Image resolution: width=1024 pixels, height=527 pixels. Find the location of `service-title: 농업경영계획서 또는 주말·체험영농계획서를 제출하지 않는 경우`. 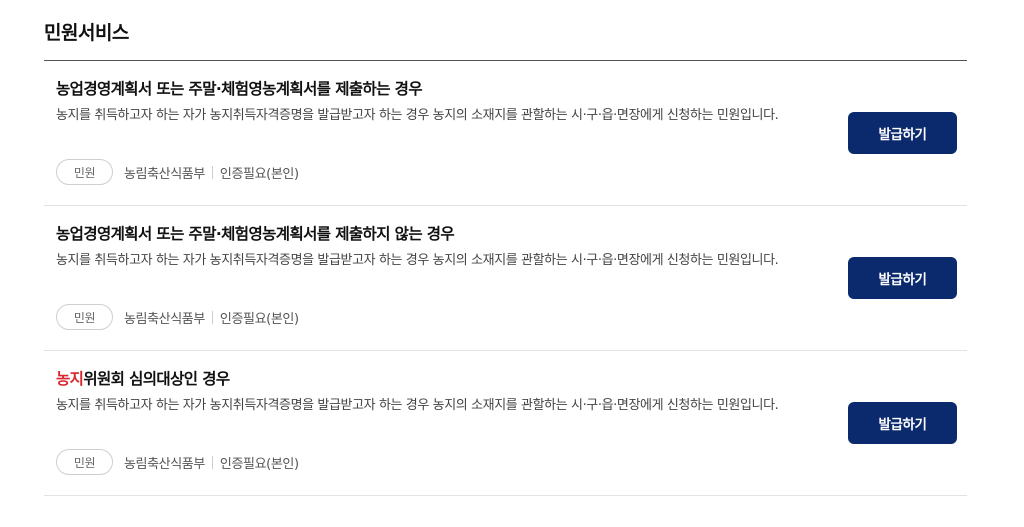

service-title: 농업경영계획서 또는 주말·체험영농계획서를 제출하지 않는 경우 is located at coordinates (255, 233).